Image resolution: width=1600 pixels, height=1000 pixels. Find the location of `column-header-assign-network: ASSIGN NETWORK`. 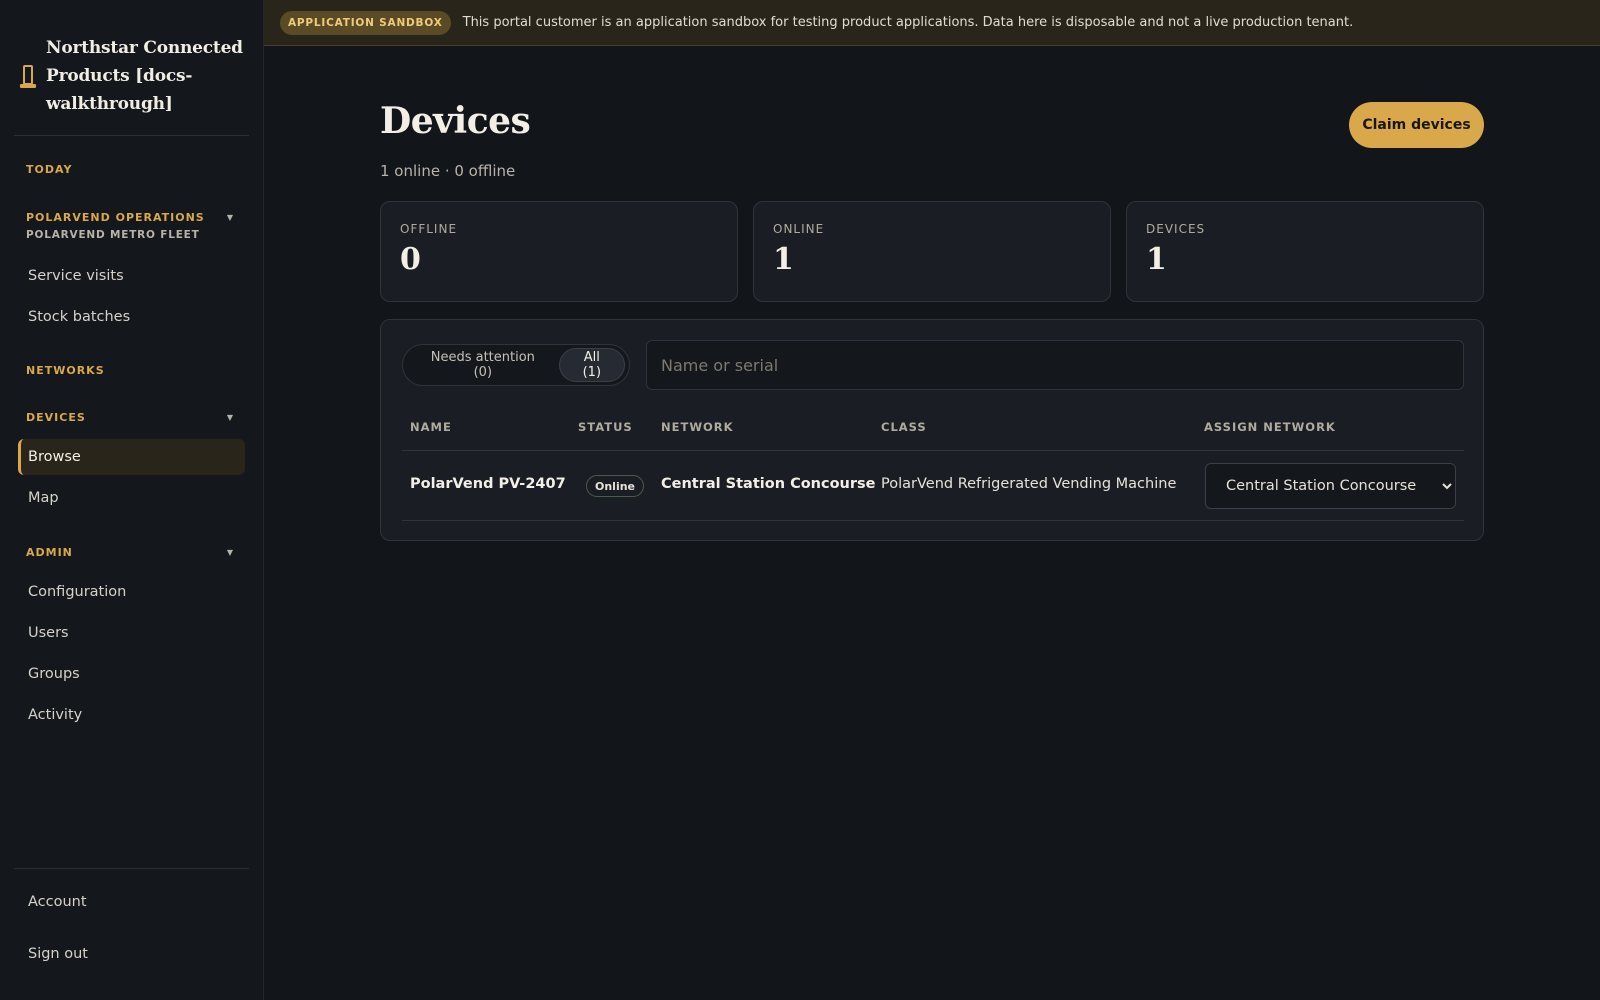

column-header-assign-network: ASSIGN NETWORK is located at coordinates (1270, 427).